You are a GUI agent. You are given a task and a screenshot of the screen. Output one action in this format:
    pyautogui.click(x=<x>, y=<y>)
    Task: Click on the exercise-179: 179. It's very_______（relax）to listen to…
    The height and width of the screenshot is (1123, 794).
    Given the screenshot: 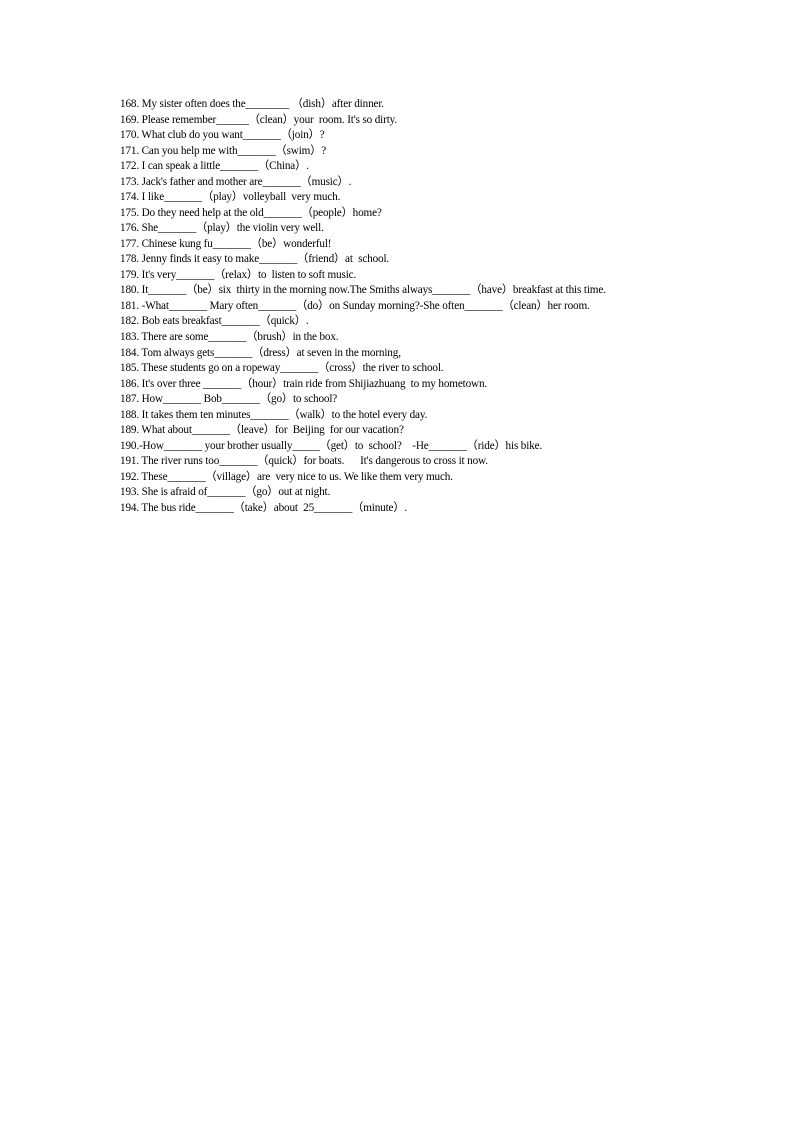 What is the action you would take?
    pyautogui.click(x=238, y=274)
    